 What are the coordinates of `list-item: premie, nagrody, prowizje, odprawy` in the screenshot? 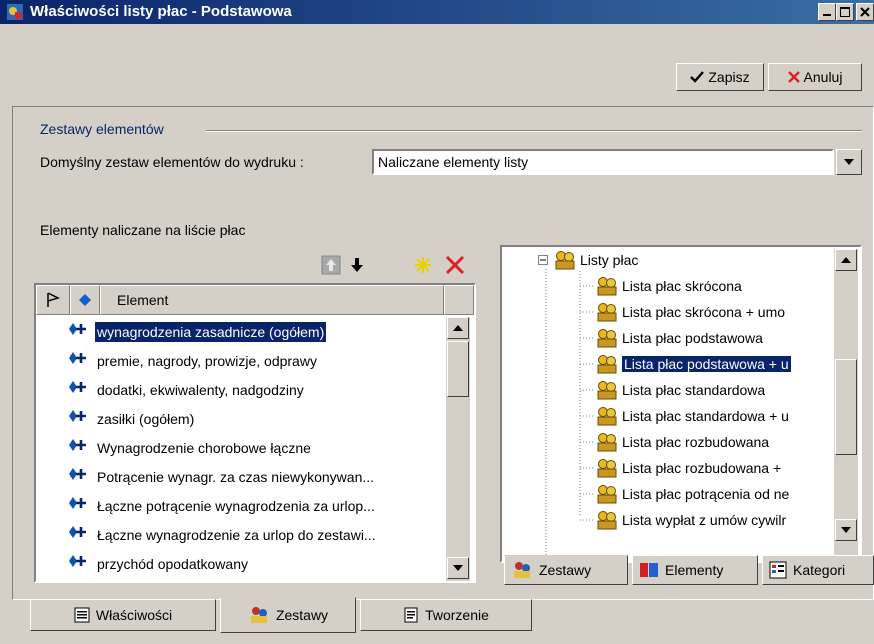 It's located at (239, 360).